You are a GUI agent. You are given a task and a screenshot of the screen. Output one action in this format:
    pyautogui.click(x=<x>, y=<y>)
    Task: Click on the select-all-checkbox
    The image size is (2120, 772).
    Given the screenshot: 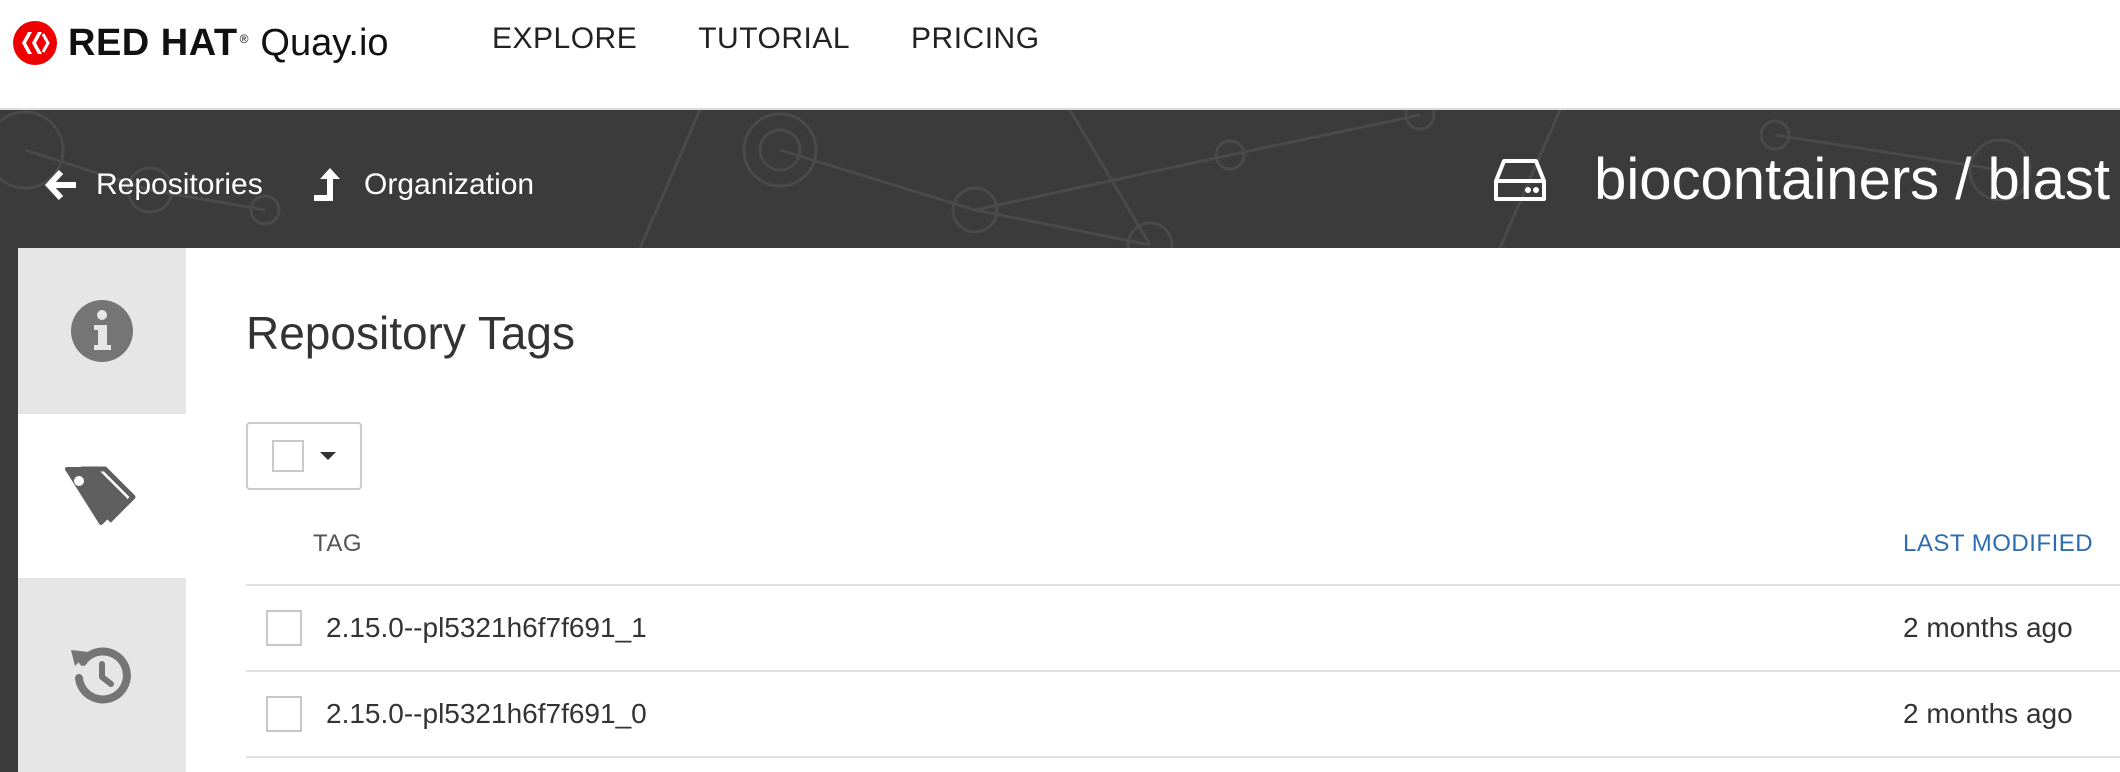 What is the action you would take?
    pyautogui.click(x=288, y=456)
    